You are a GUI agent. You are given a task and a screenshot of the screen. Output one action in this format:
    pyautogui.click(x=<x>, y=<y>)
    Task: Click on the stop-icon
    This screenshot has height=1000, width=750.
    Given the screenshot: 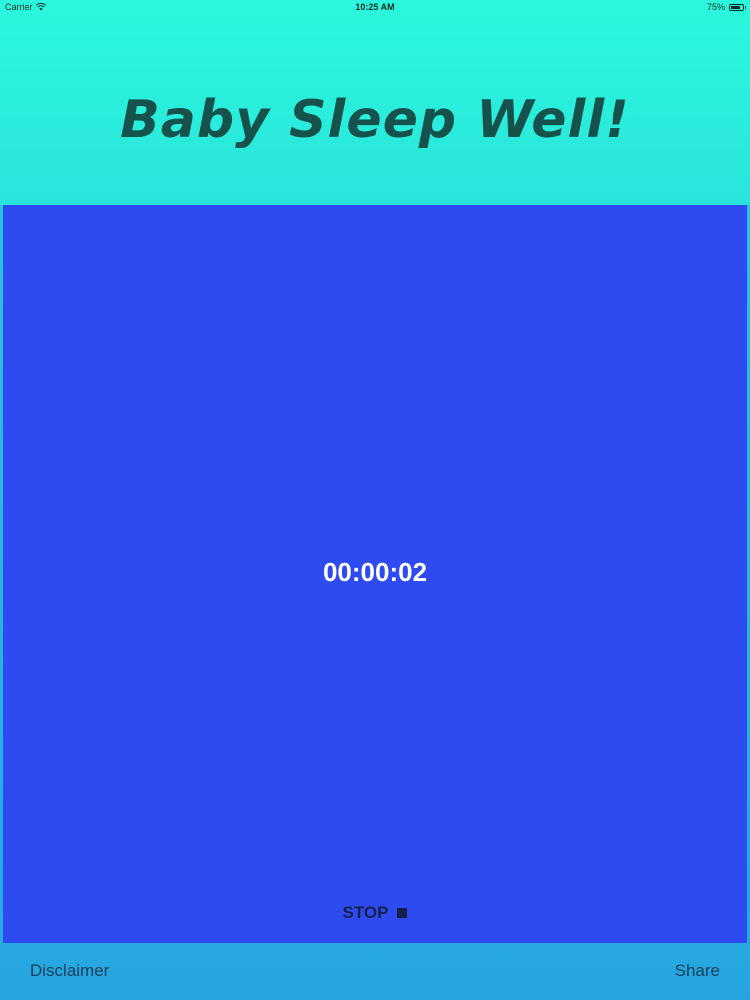 What is the action you would take?
    pyautogui.click(x=402, y=913)
    